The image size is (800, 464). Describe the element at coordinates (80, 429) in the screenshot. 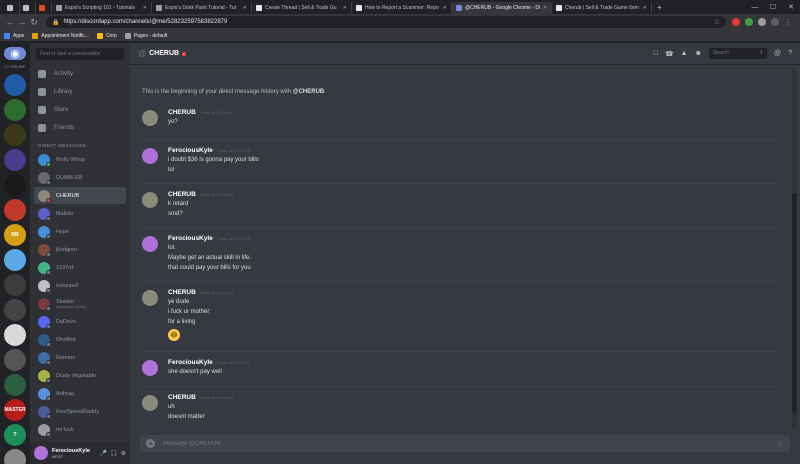

I see `dm-item: mr luck` at that location.